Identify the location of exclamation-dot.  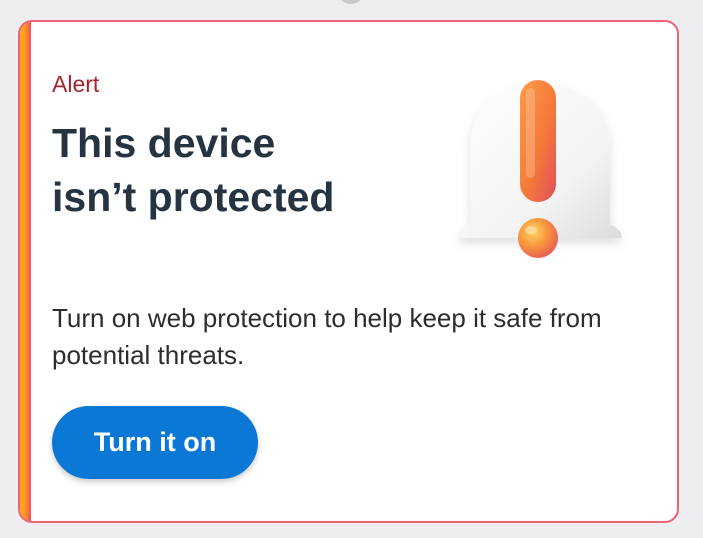
(538, 238).